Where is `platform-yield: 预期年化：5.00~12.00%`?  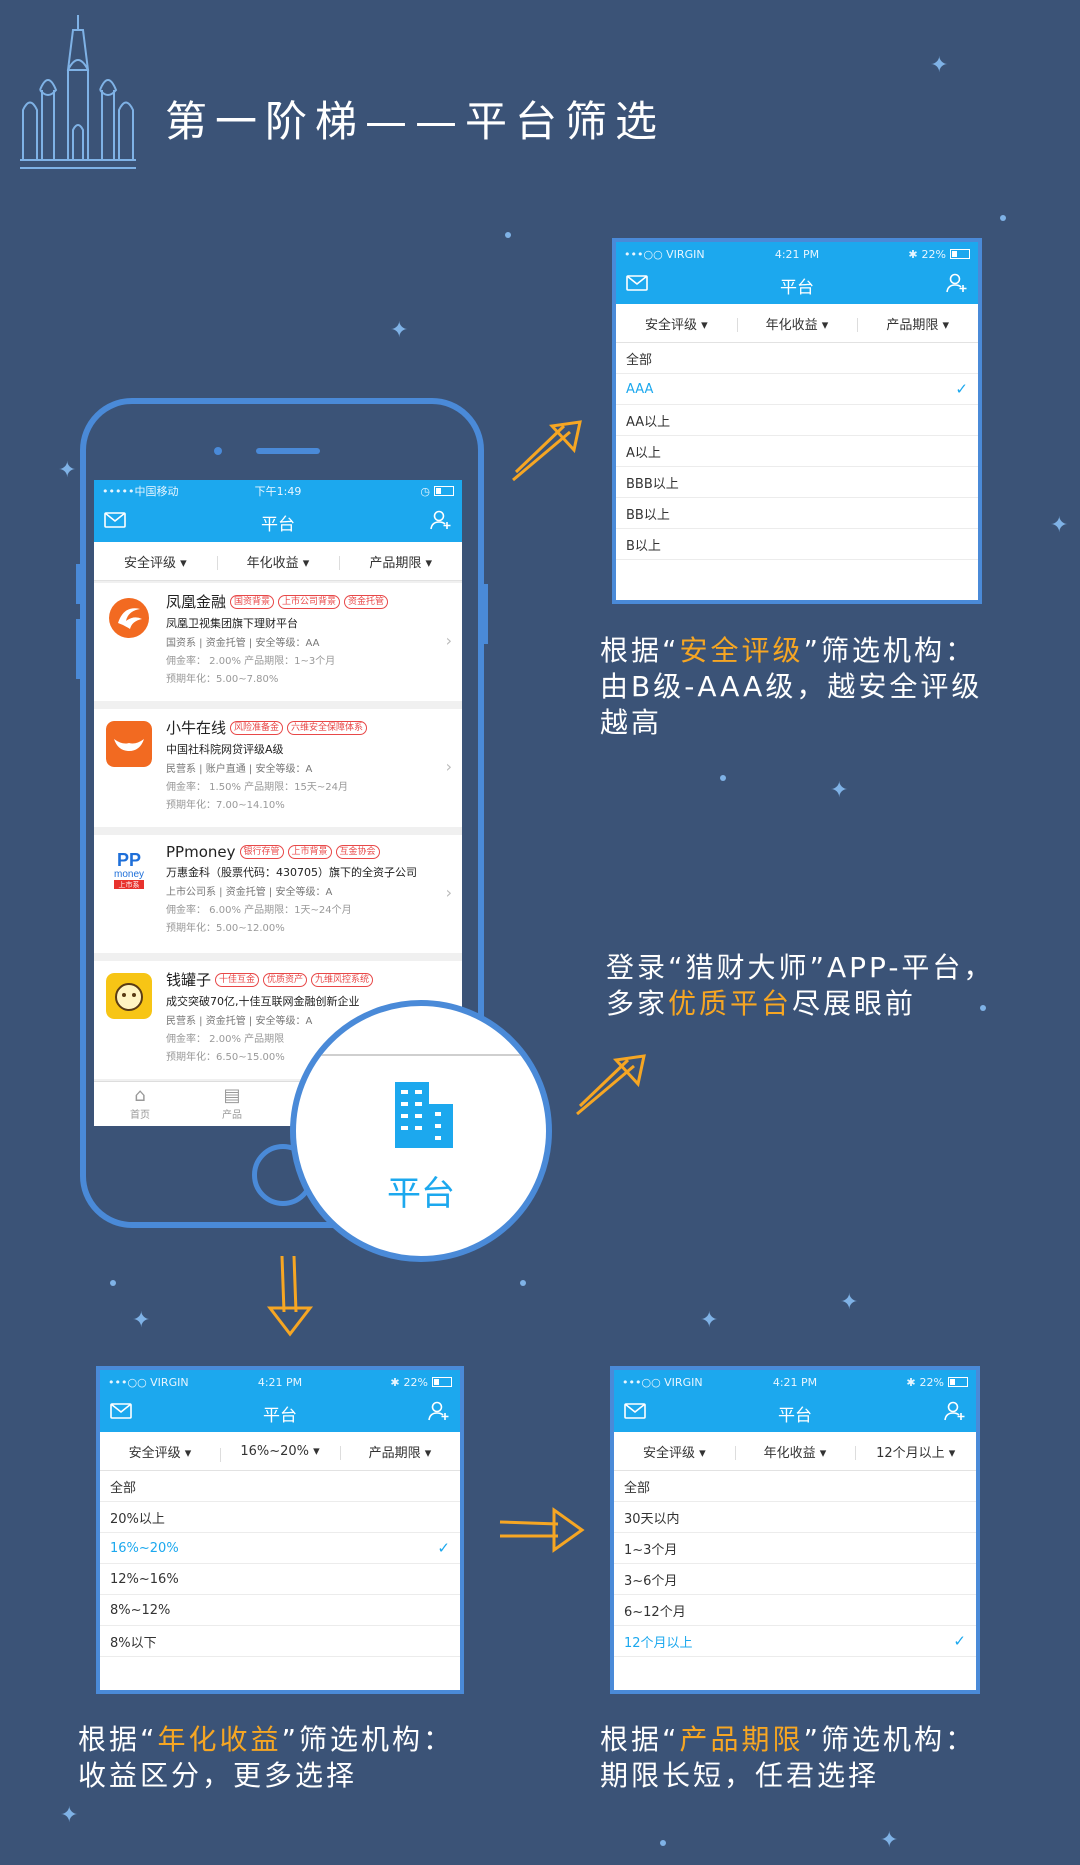
platform-yield: 预期年化：5.00~12.00% is located at coordinates (225, 928).